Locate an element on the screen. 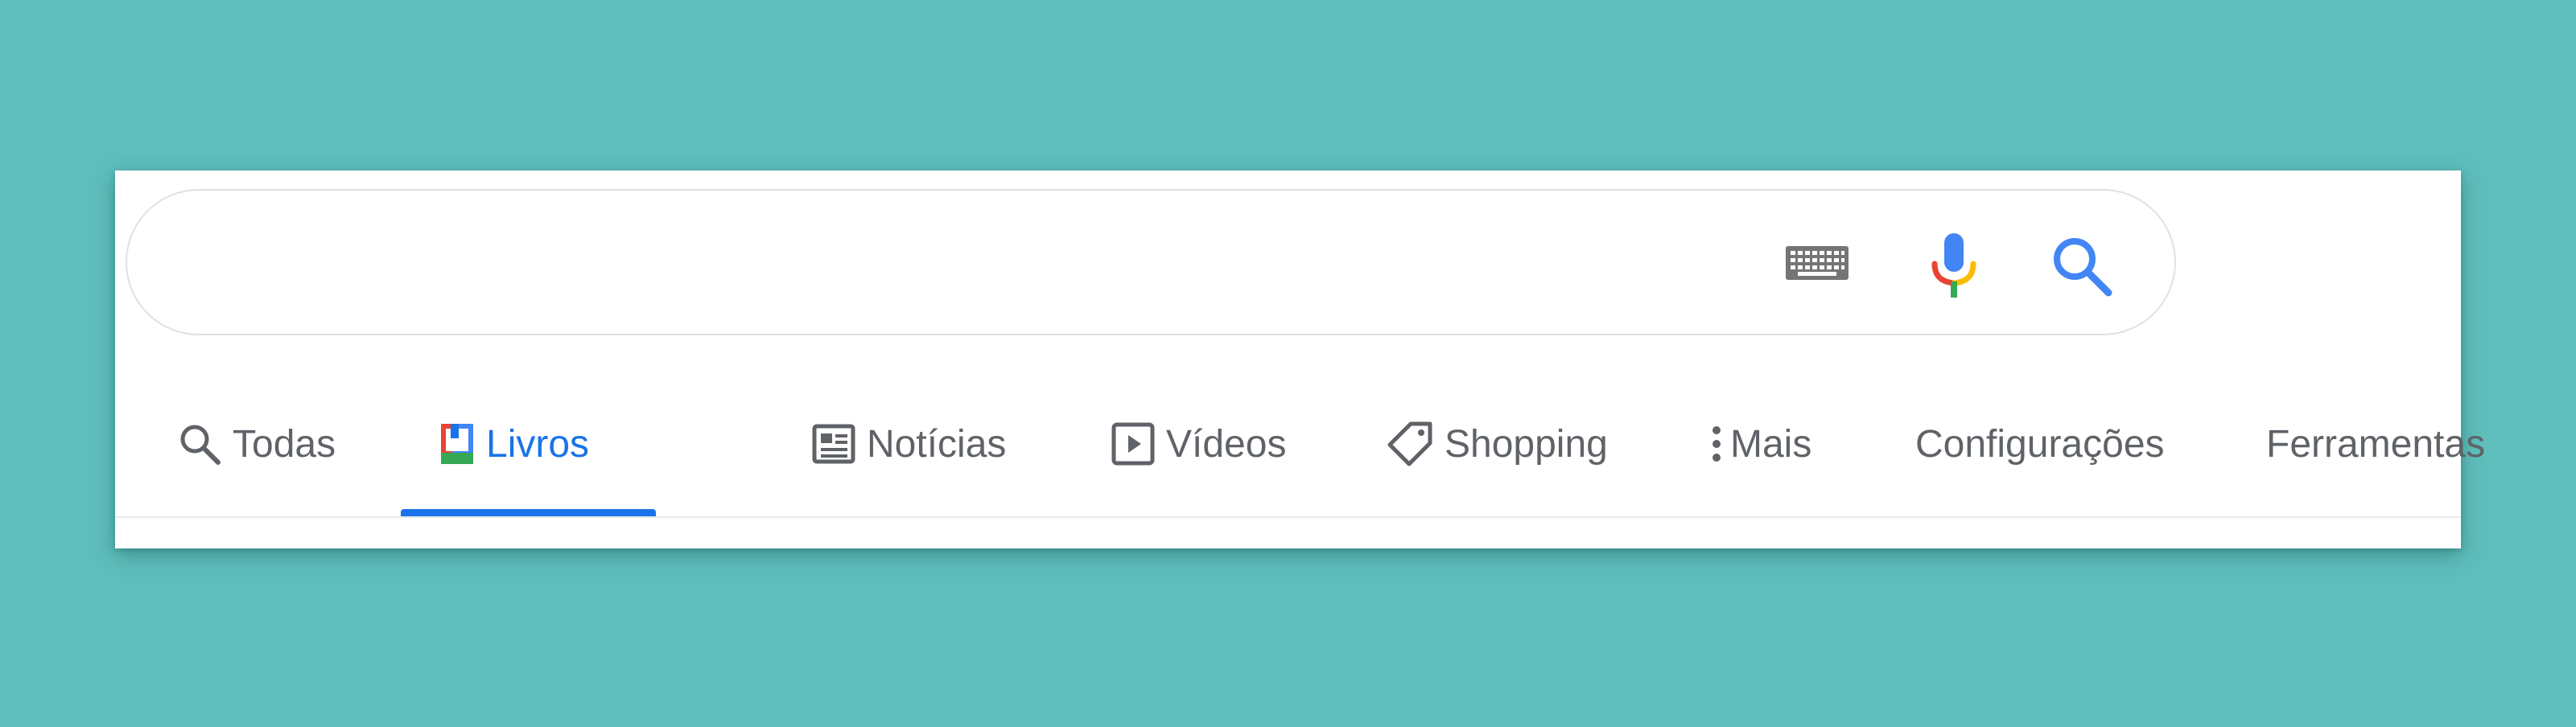 This screenshot has width=2576, height=727. tab-mais: Mais is located at coordinates (1761, 444).